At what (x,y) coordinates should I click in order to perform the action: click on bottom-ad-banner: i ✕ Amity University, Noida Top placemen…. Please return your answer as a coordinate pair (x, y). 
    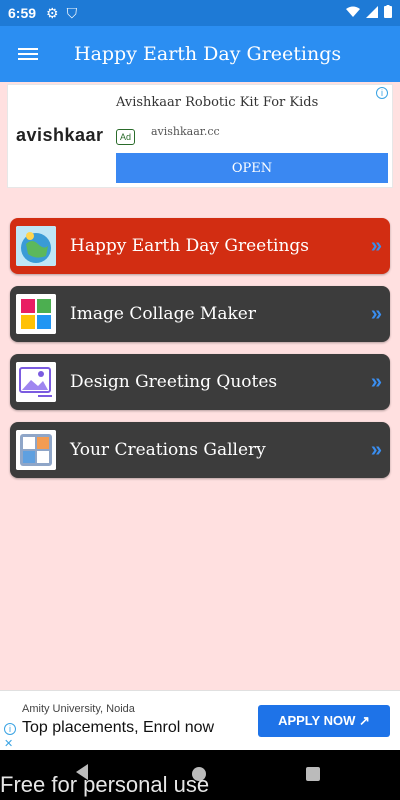
    Looking at the image, I should click on (200, 720).